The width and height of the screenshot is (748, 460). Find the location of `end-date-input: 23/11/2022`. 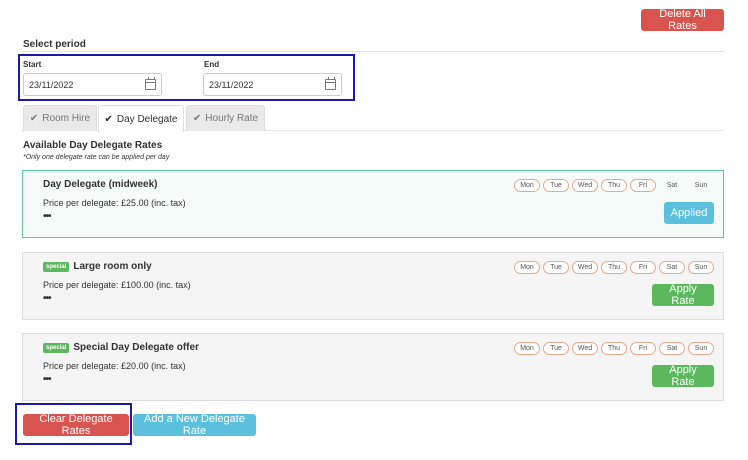

end-date-input: 23/11/2022 is located at coordinates (272, 84).